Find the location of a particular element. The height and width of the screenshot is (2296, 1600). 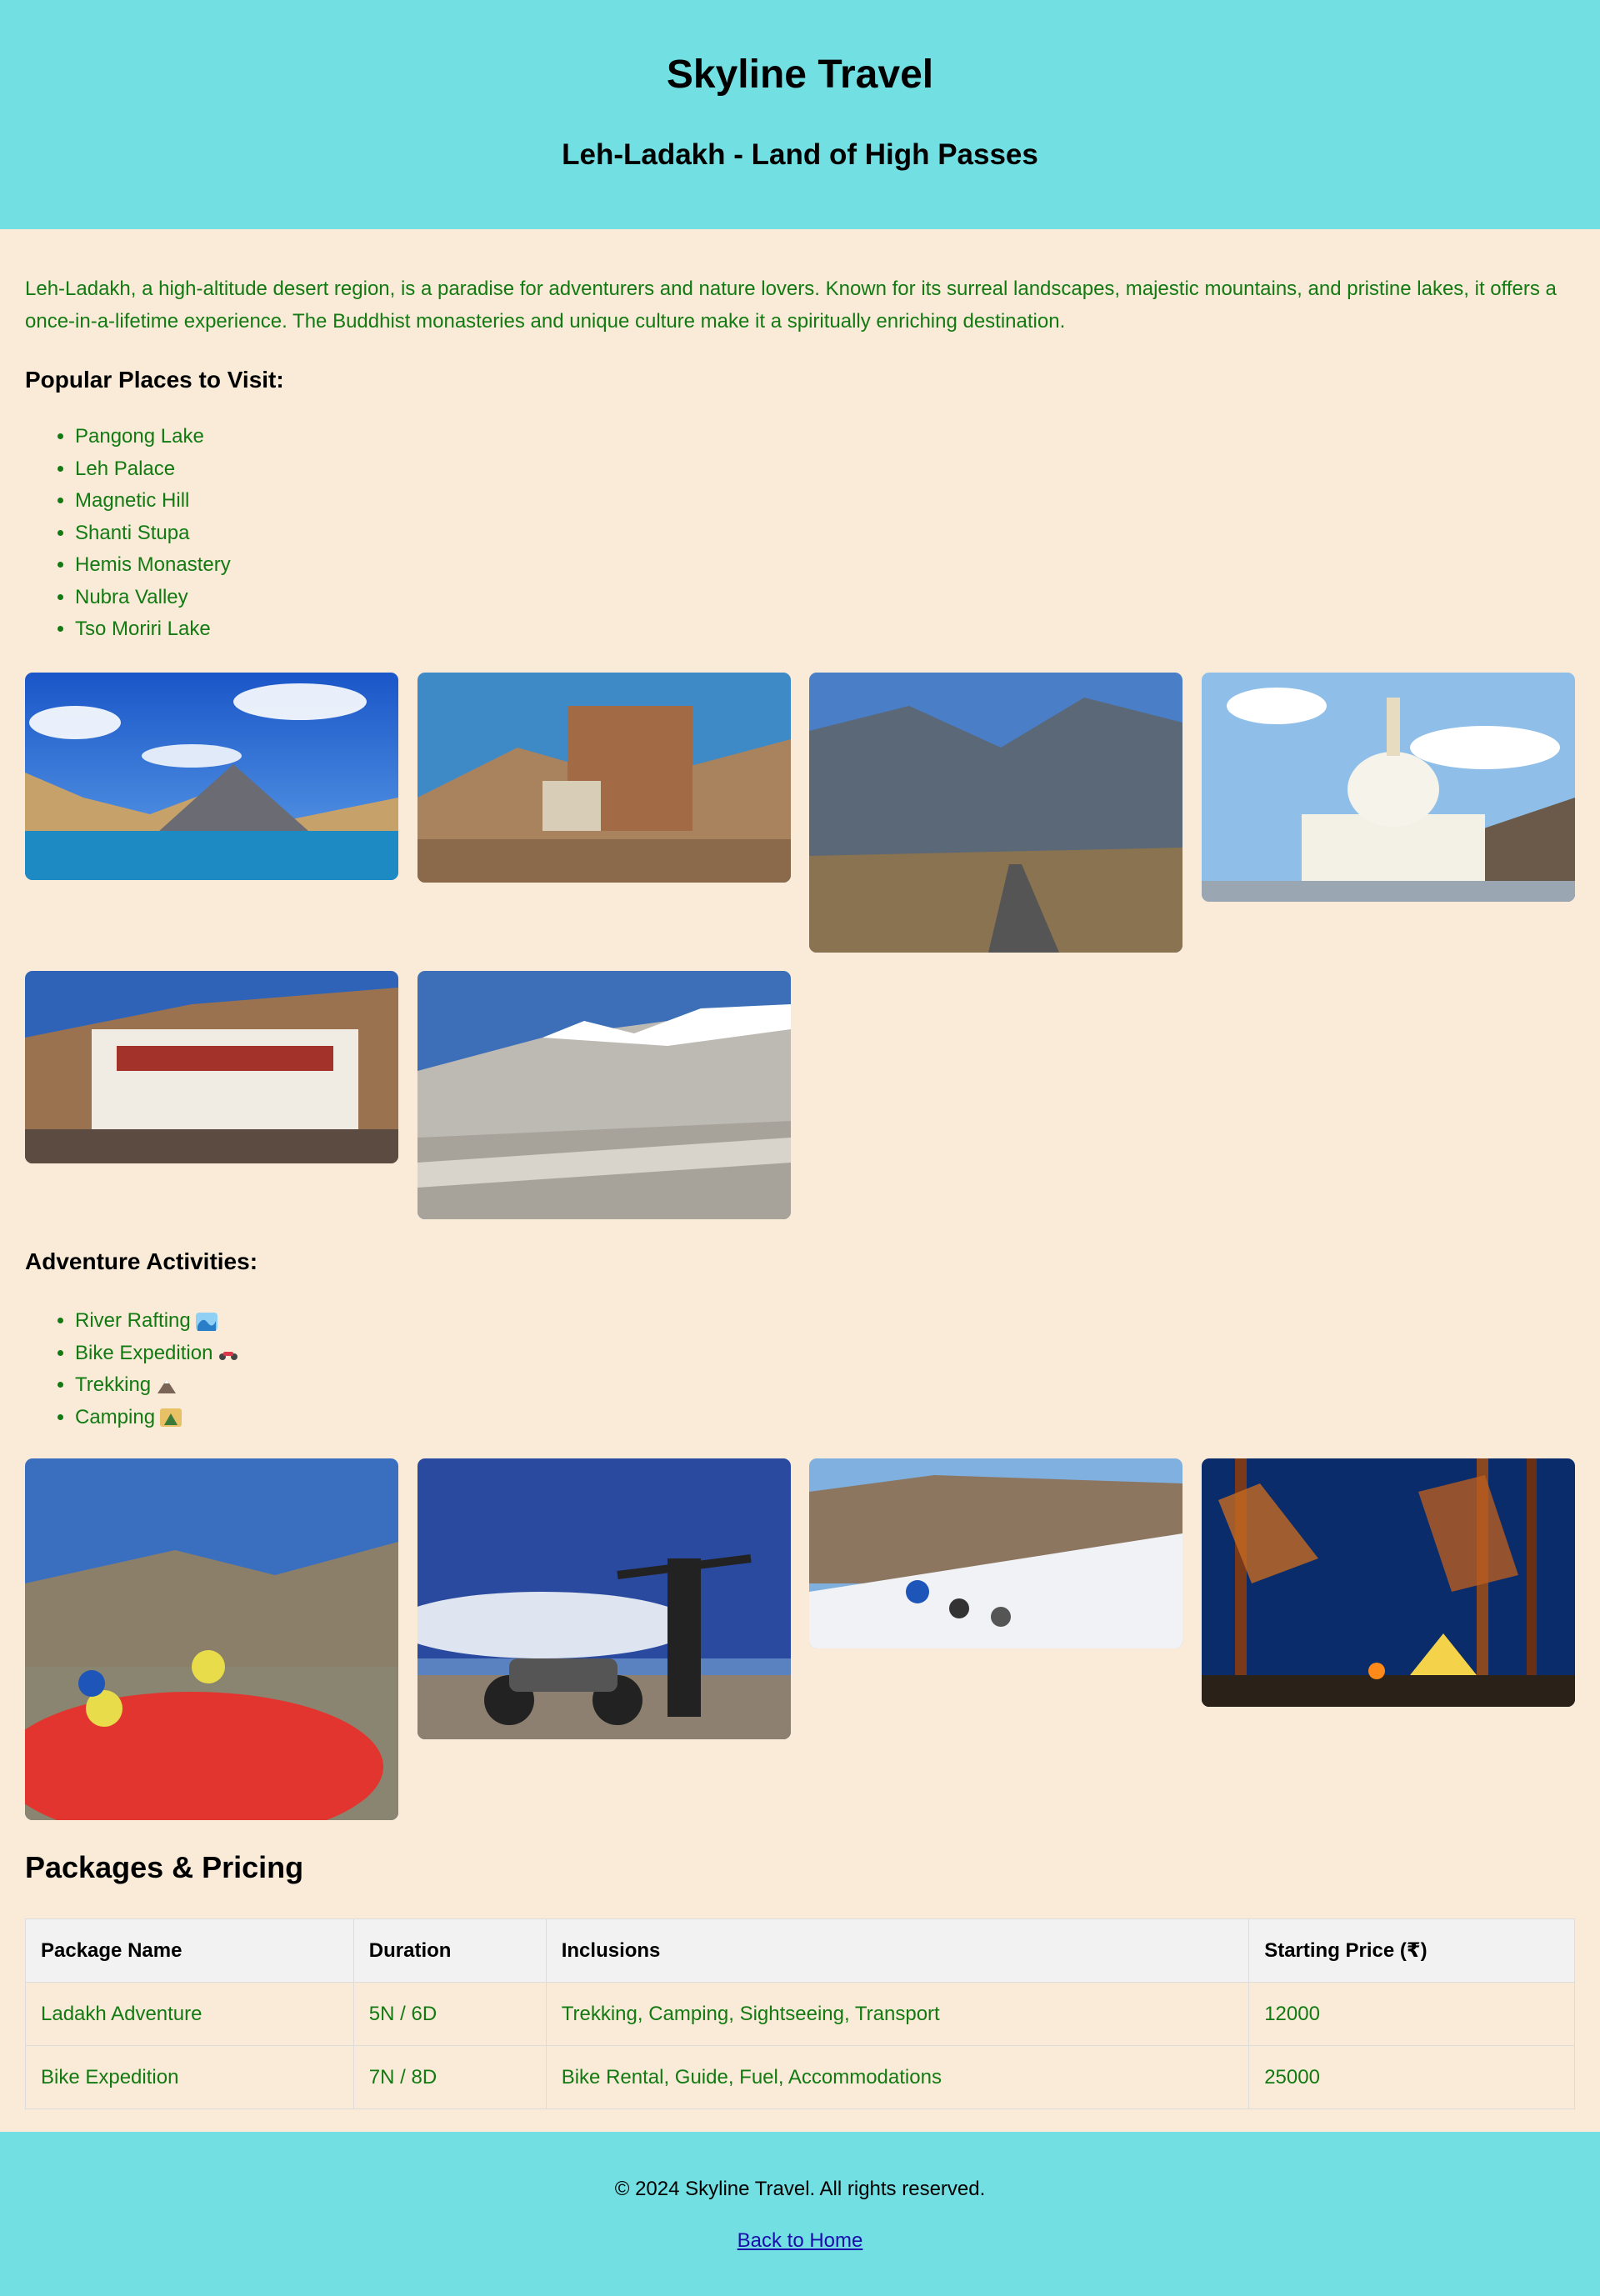

list-item: Hemis Monastery is located at coordinates (825, 565).